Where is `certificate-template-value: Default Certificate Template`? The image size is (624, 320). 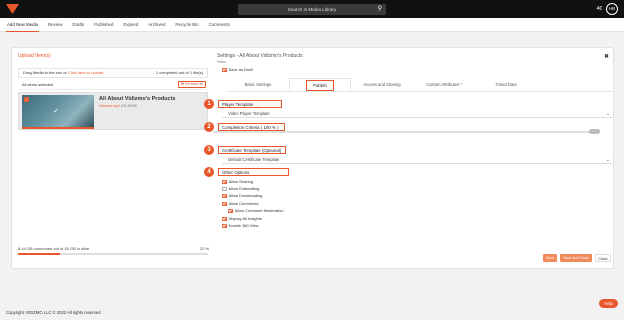
certificate-template-value: Default Certificate Template is located at coordinates (254, 159).